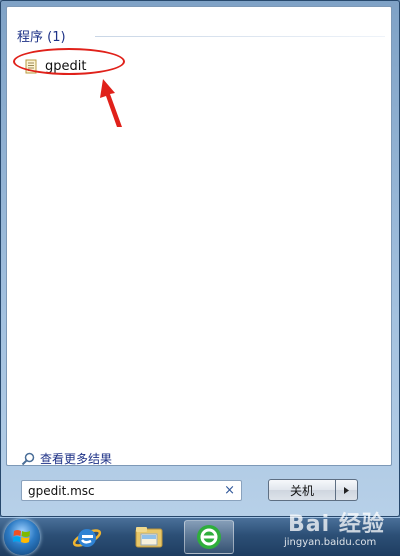 The height and width of the screenshot is (556, 400). What do you see at coordinates (66, 66) in the screenshot?
I see `result-item-label: gpedit` at bounding box center [66, 66].